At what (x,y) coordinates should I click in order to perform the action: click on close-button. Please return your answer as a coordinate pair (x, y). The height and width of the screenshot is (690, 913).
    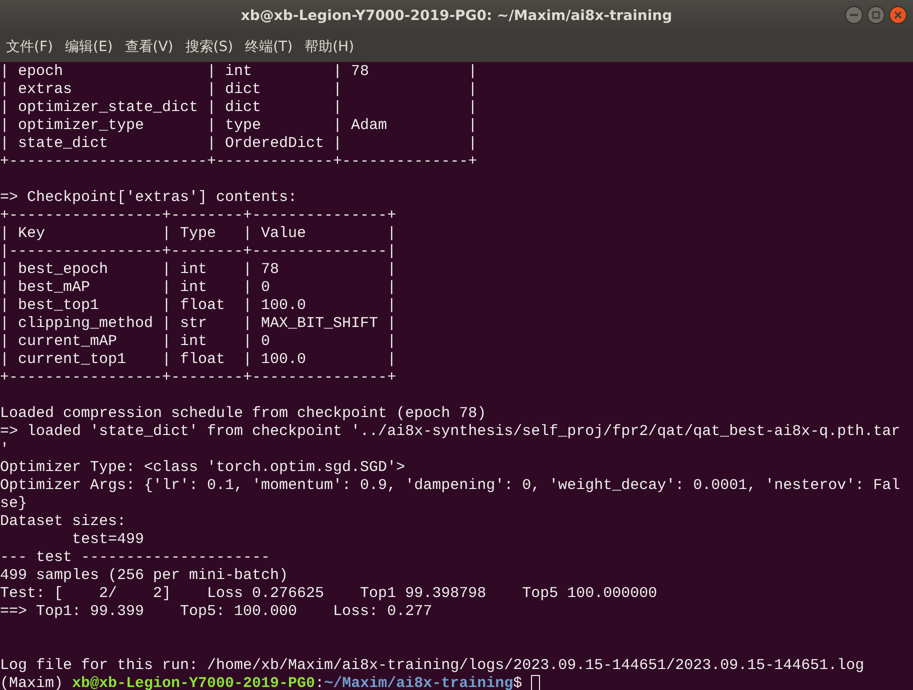
    Looking at the image, I should click on (898, 15).